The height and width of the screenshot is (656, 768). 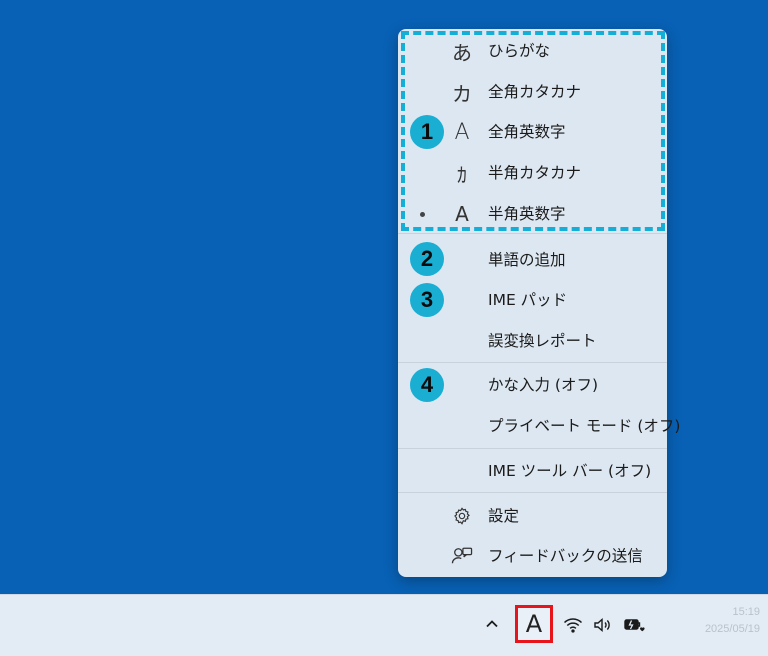 What do you see at coordinates (462, 556) in the screenshot?
I see `feedback-icon` at bounding box center [462, 556].